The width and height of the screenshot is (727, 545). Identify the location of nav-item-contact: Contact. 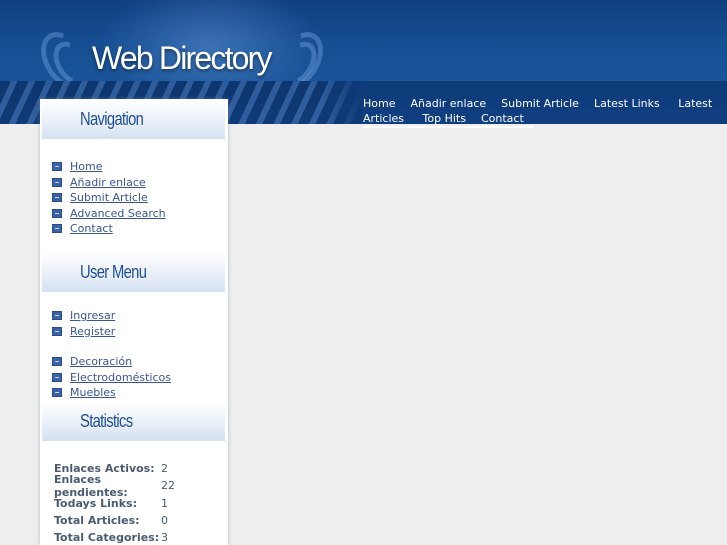
(109, 229).